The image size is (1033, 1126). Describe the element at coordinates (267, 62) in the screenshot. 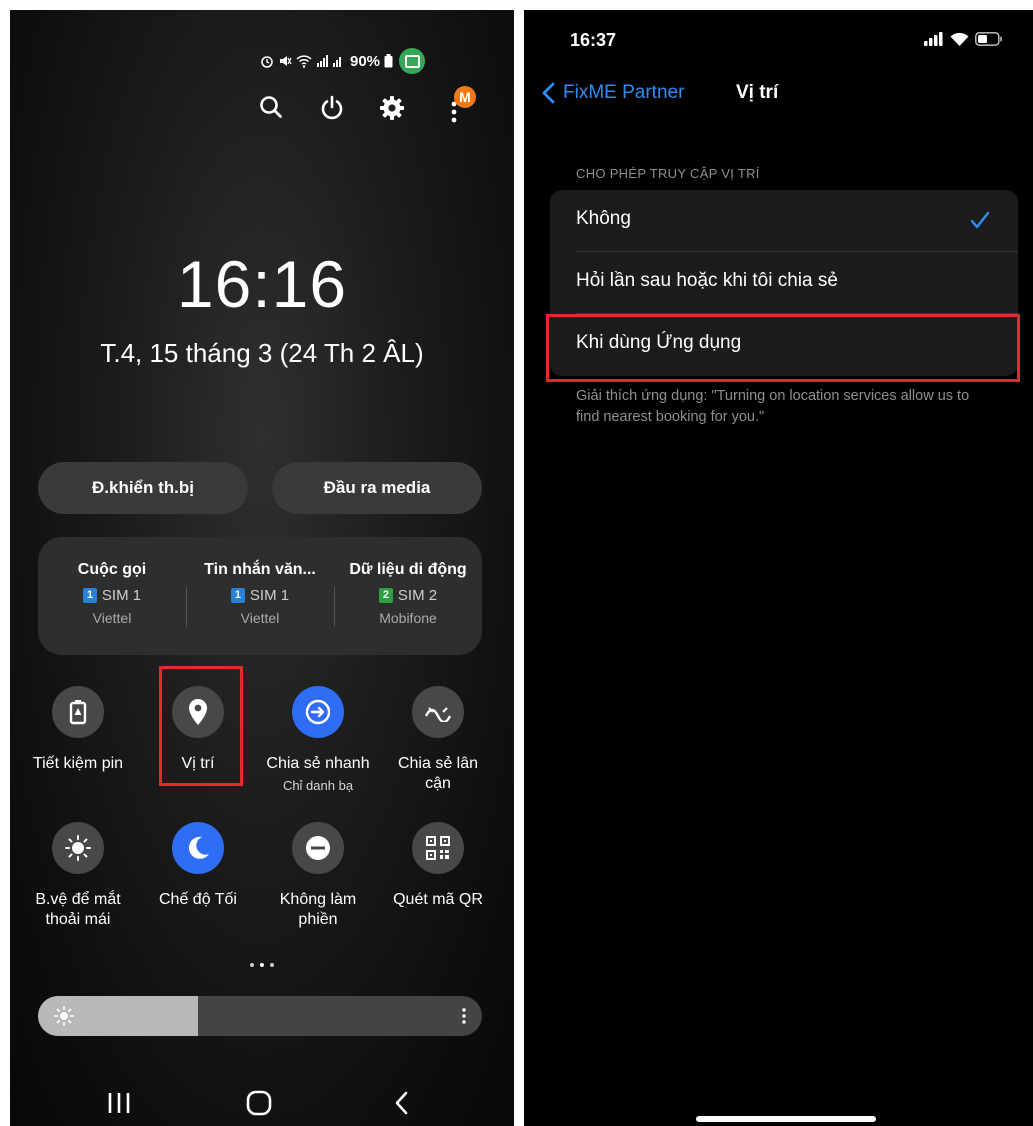

I see `alarm-icon` at that location.